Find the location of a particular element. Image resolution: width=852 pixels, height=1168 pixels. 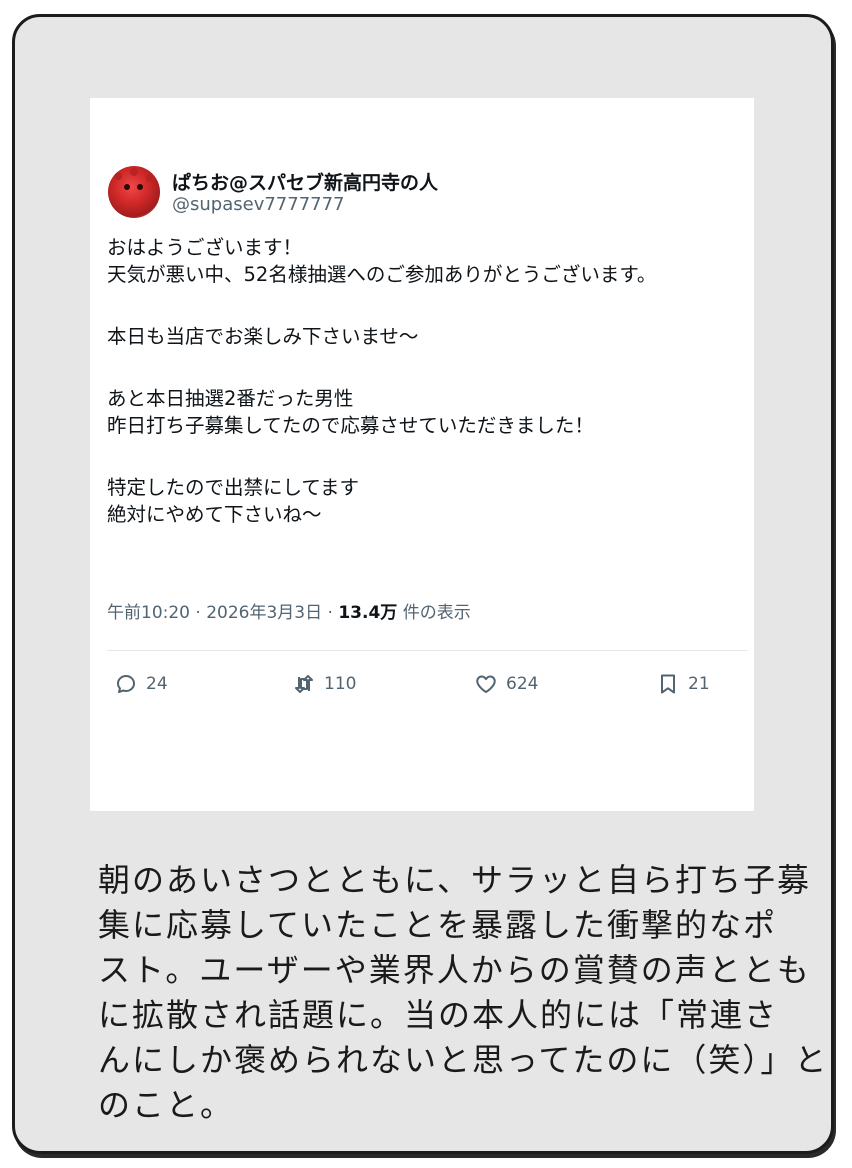

reply-count: 24 is located at coordinates (157, 684).